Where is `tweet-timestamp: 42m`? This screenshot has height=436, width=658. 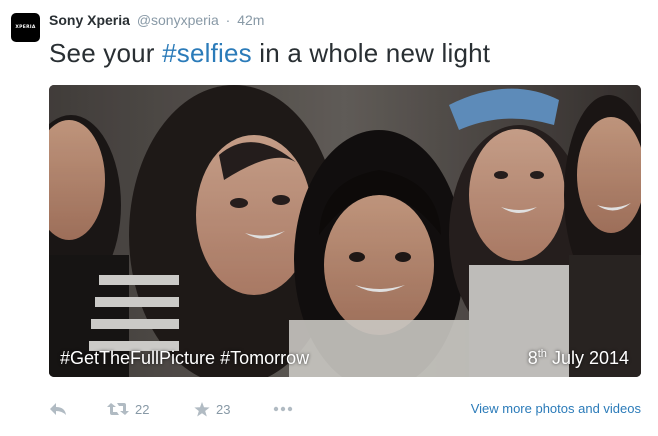 tweet-timestamp: 42m is located at coordinates (250, 20).